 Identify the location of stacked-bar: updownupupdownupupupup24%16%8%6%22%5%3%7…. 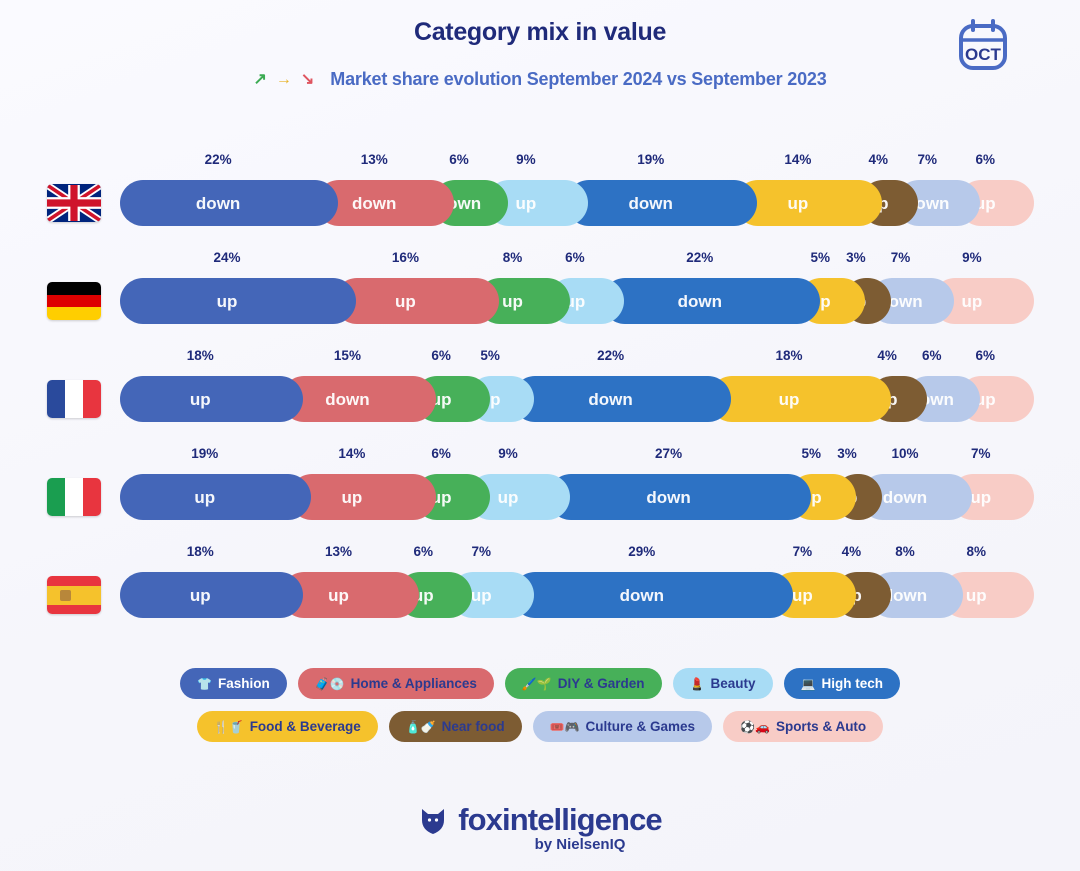
(577, 297).